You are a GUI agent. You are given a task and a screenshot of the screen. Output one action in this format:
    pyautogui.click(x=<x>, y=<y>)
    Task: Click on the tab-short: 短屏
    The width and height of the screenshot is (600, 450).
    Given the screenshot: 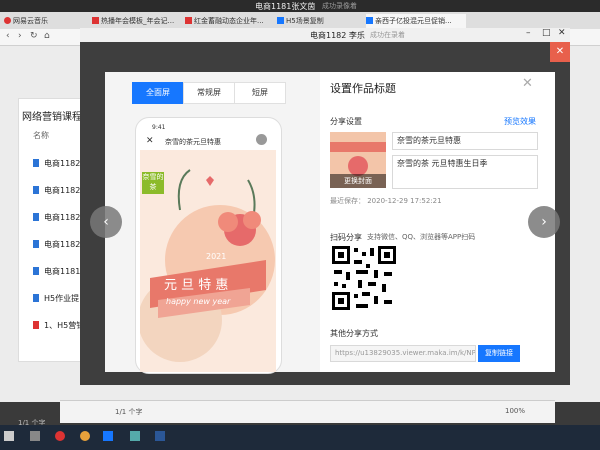 What is the action you would take?
    pyautogui.click(x=260, y=93)
    